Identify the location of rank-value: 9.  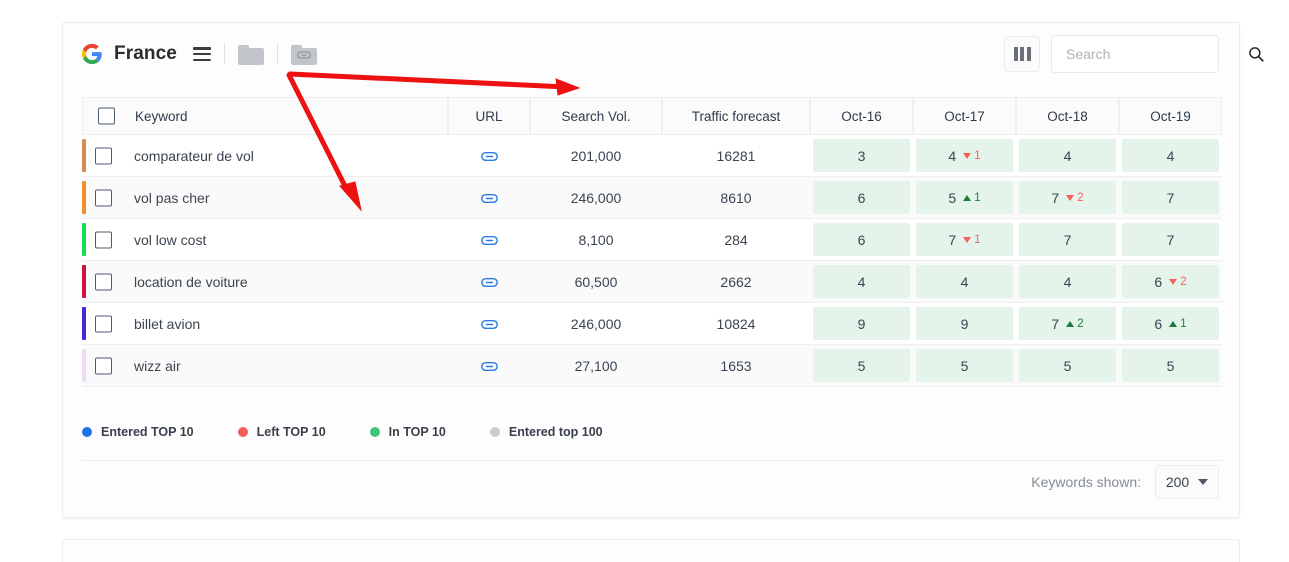
(861, 323).